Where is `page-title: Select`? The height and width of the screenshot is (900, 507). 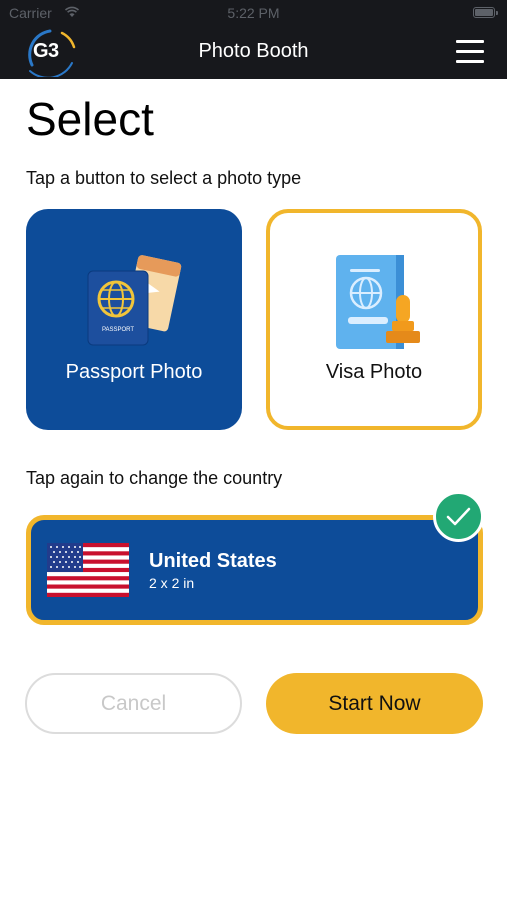 page-title: Select is located at coordinates (90, 119).